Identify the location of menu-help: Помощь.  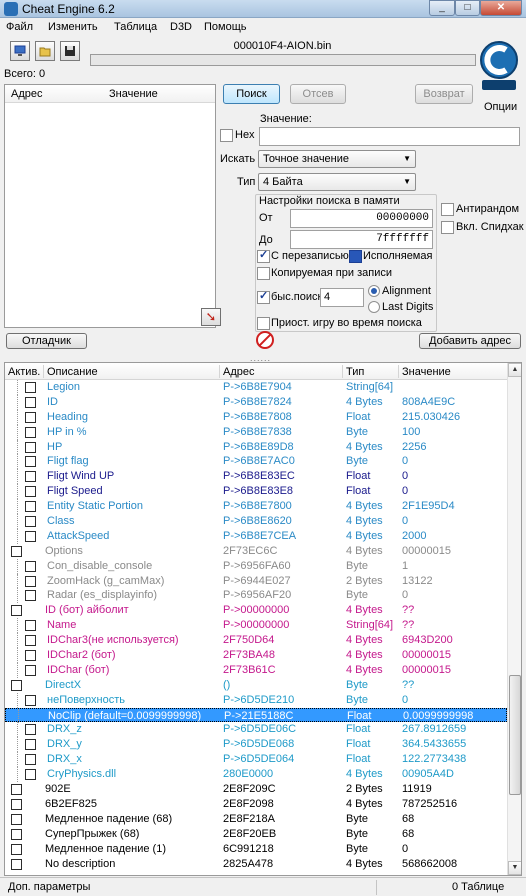
(225, 27).